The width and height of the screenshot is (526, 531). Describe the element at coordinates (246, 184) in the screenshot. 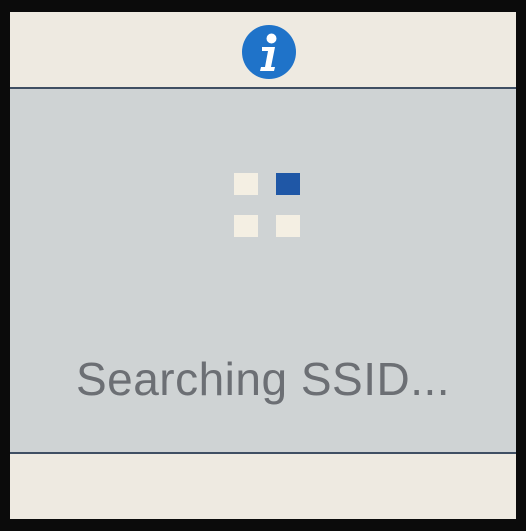

I see `spinner-square-top-left` at that location.